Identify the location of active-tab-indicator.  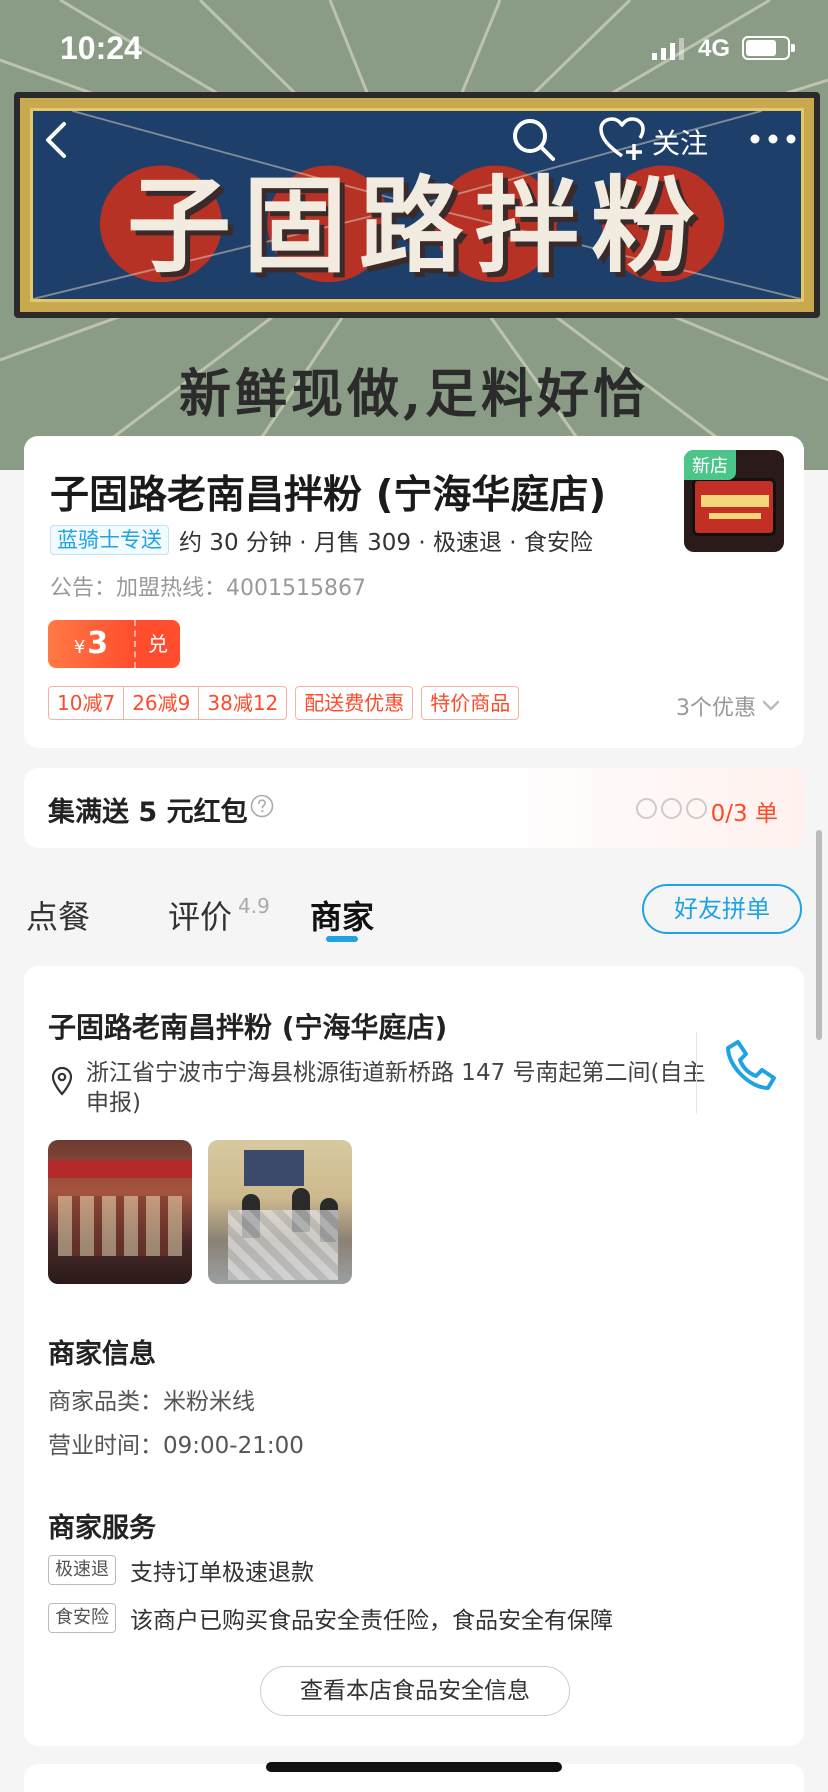
(342, 939).